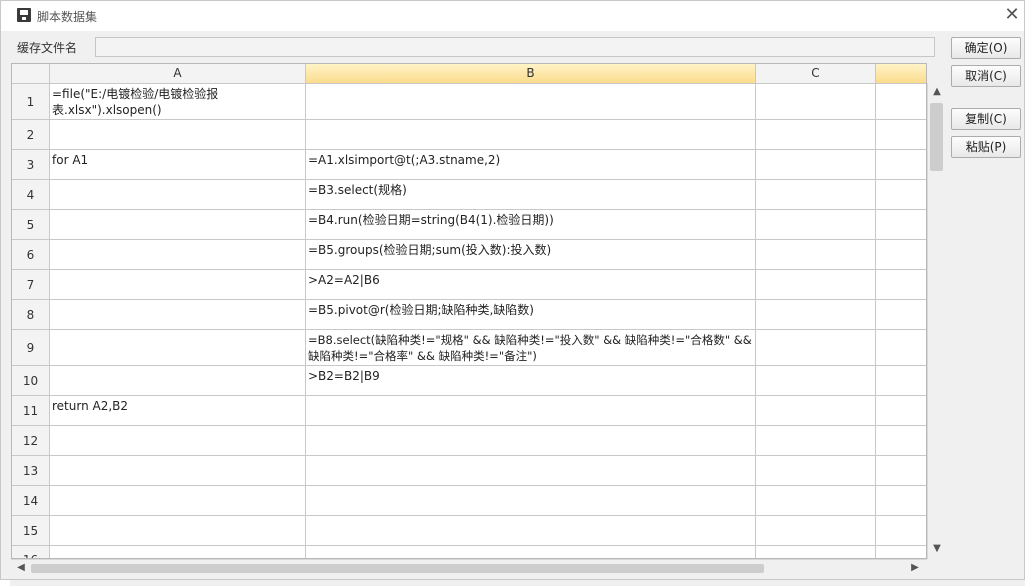  What do you see at coordinates (901, 411) in the screenshot?
I see `cell-d11` at bounding box center [901, 411].